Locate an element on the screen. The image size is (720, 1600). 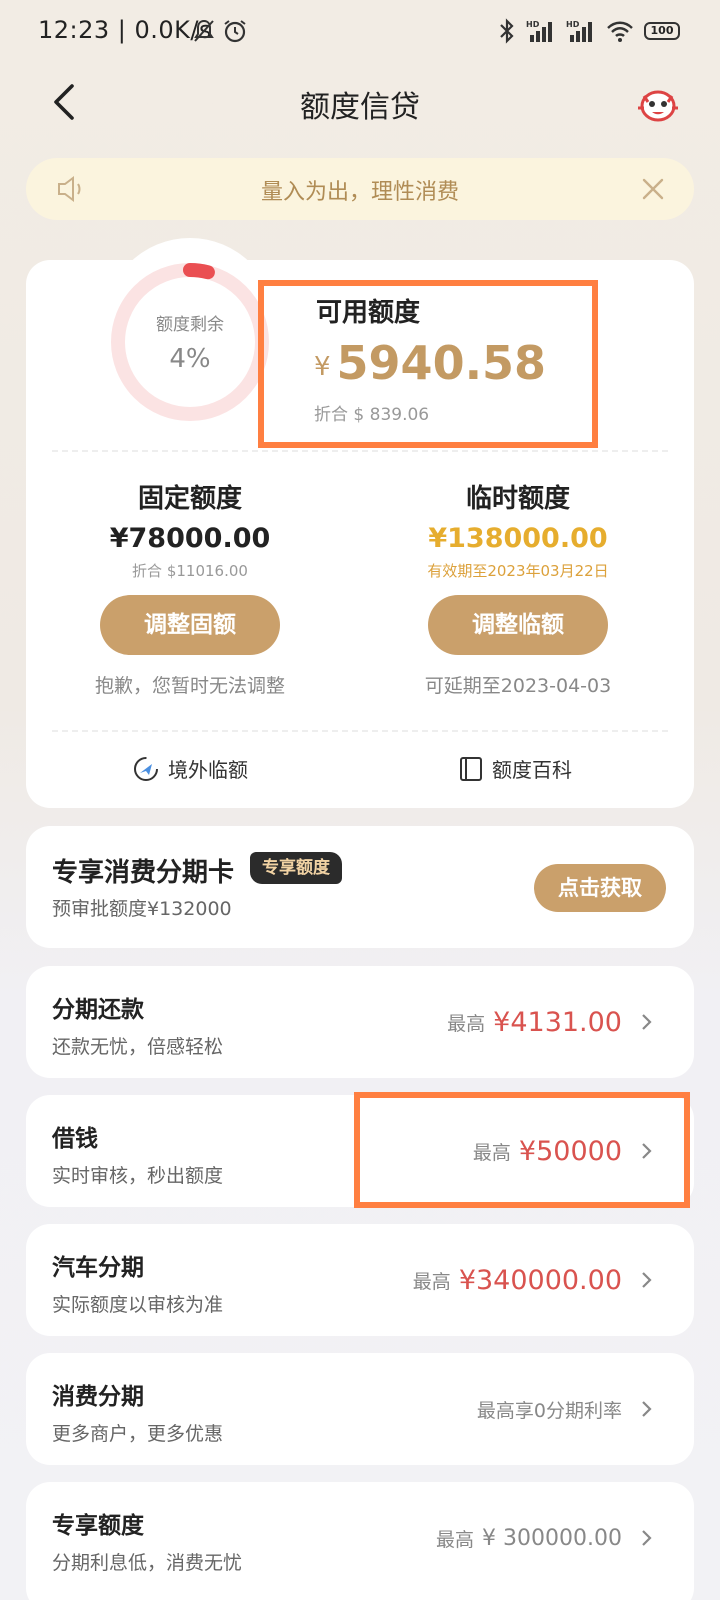
credit-wiki-link: 额度百科 is located at coordinates (515, 768).